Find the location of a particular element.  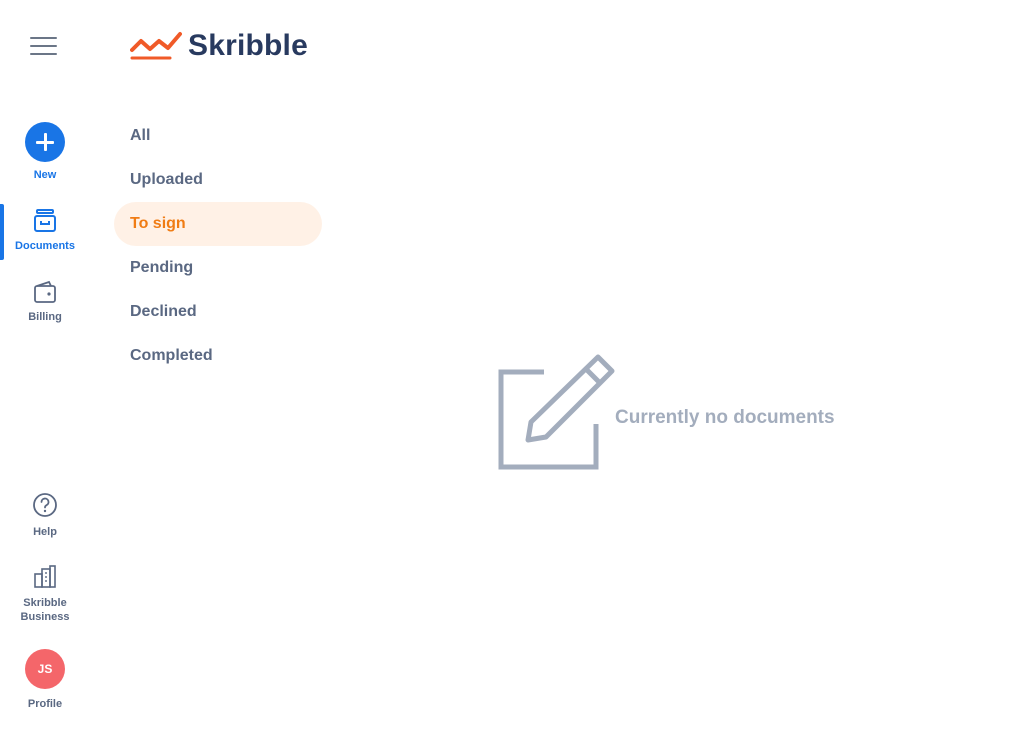

empty-state-message: Currently no documents is located at coordinates (725, 417).